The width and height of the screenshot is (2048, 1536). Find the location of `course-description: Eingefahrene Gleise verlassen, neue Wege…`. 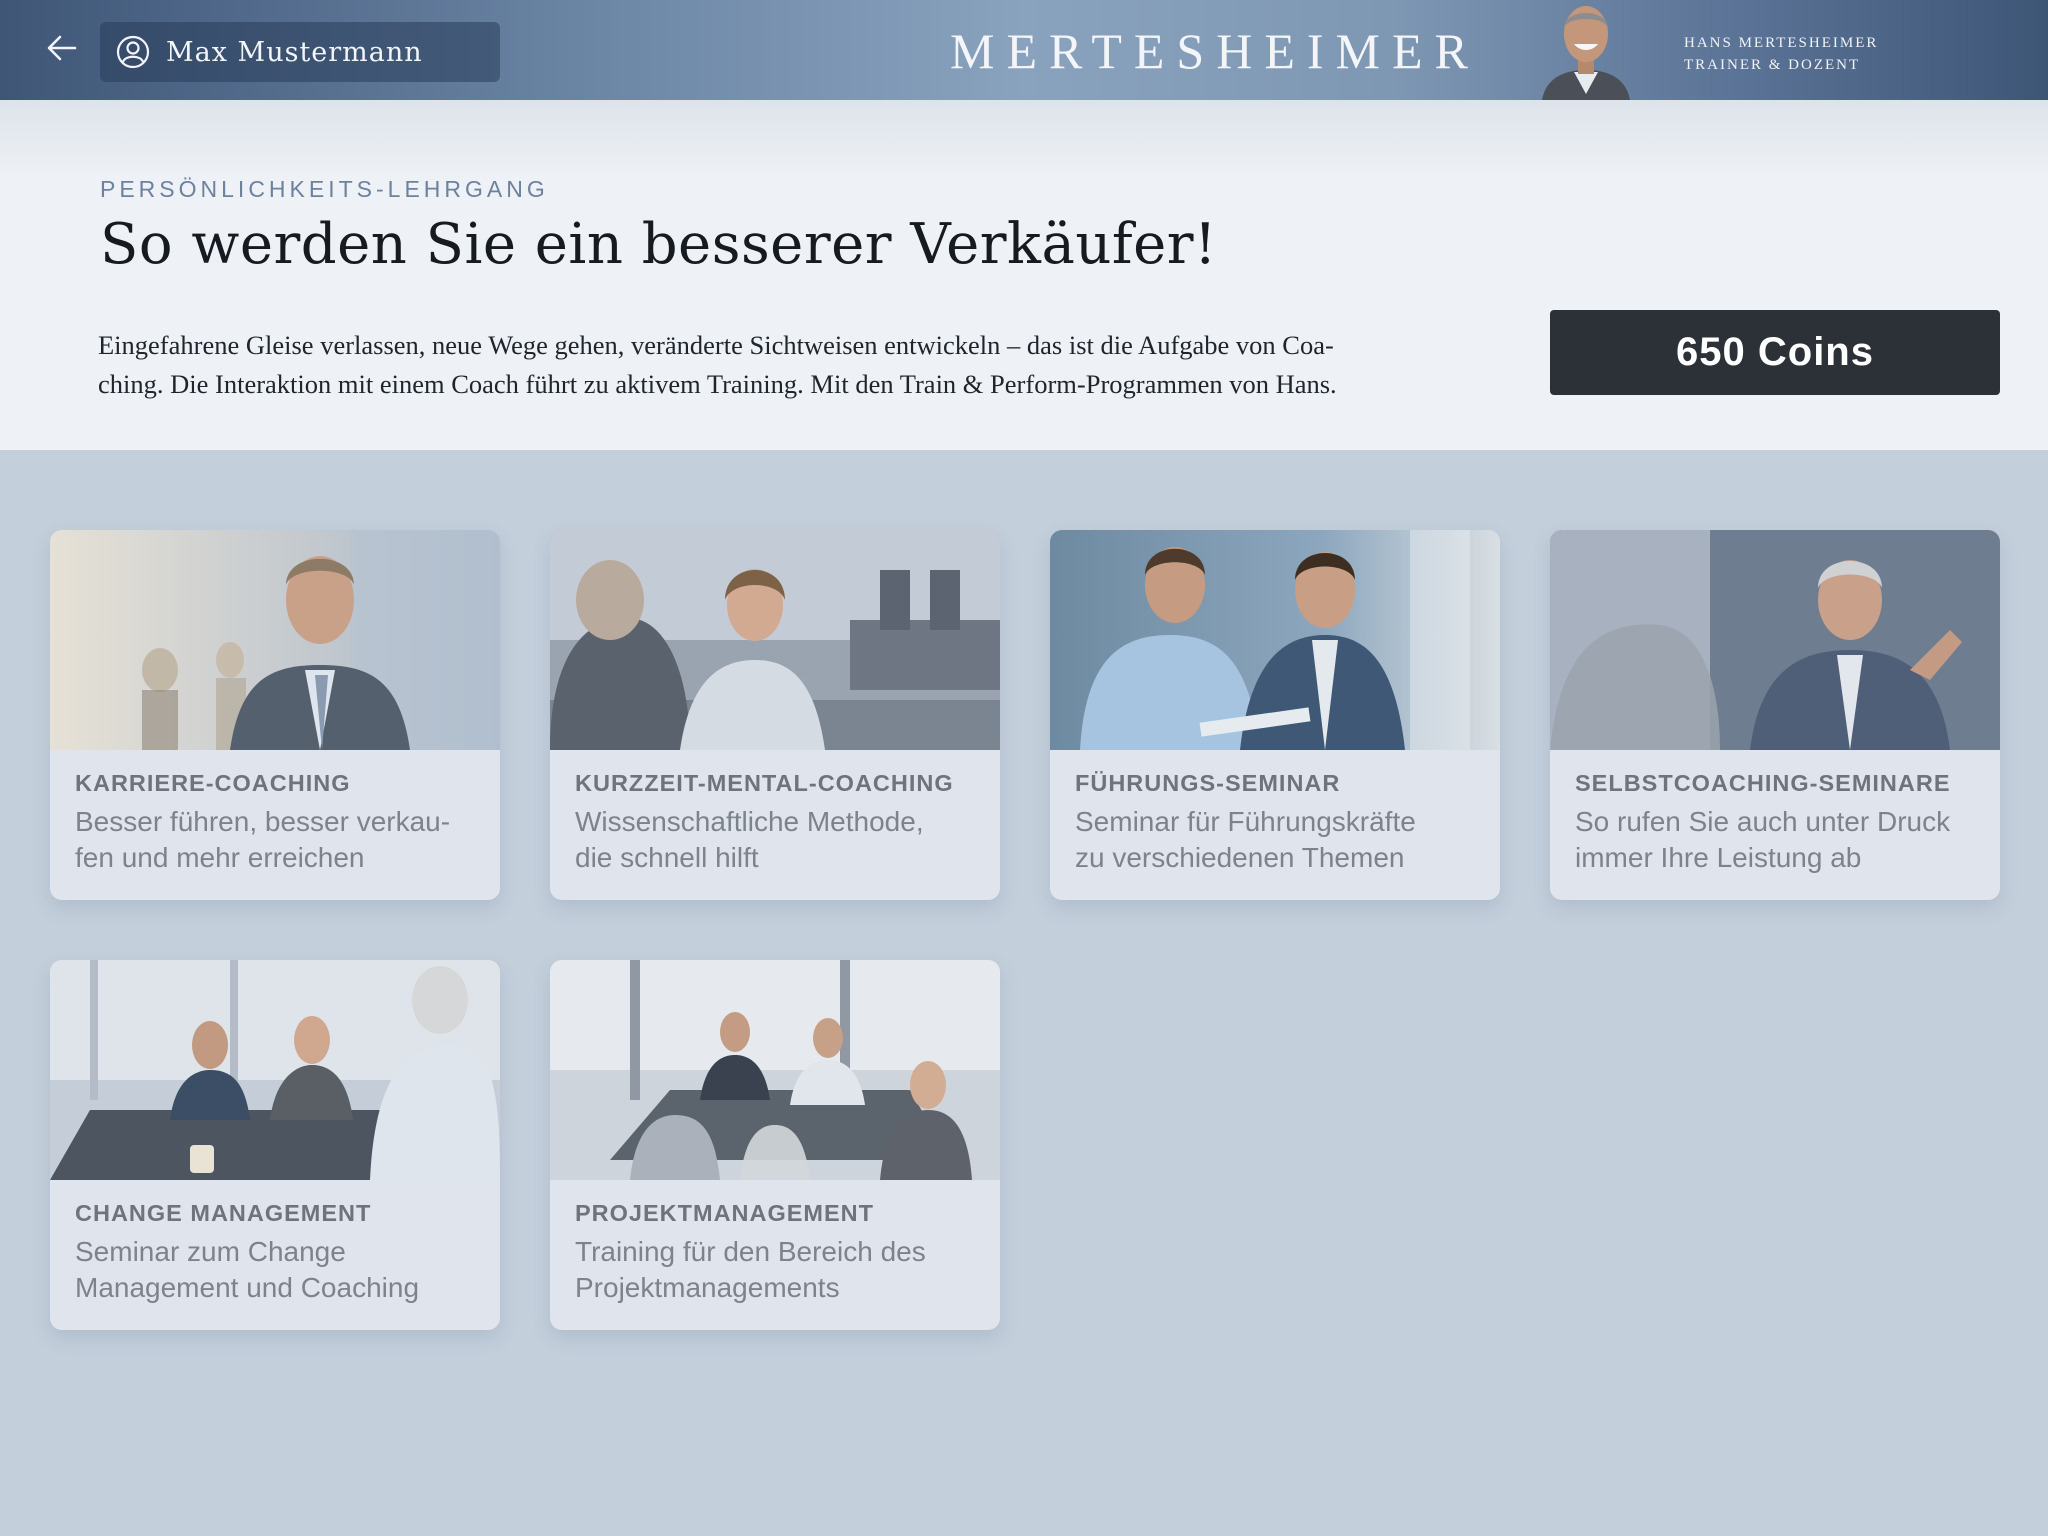

course-description: Eingefahrene Gleise verlassen, neue Wege… is located at coordinates (717, 364).